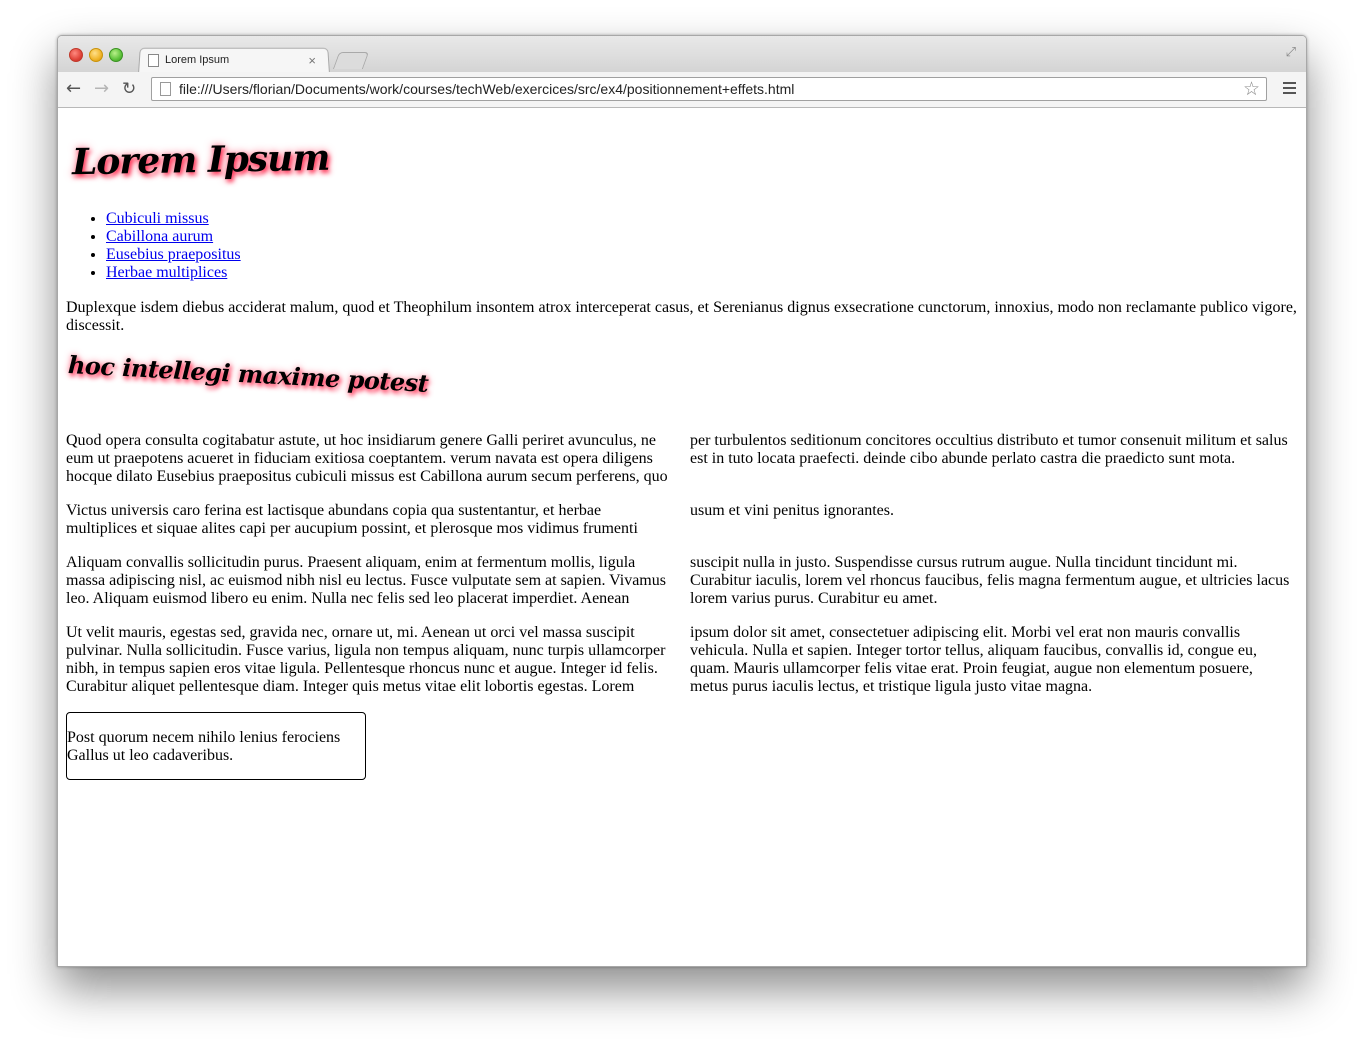 The width and height of the screenshot is (1362, 1045). Describe the element at coordinates (197, 60) in the screenshot. I see `tab-title: Lorem Ipsum` at that location.